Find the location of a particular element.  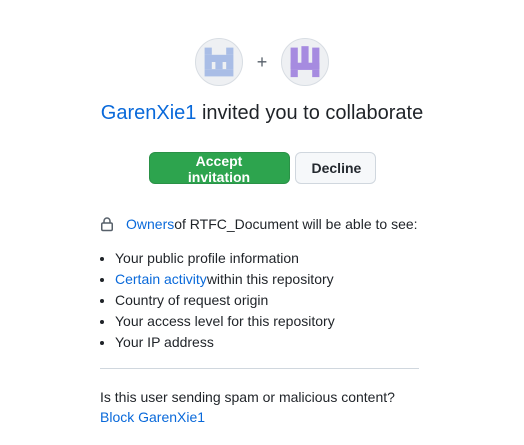

avatar-row: + is located at coordinates (262, 62).